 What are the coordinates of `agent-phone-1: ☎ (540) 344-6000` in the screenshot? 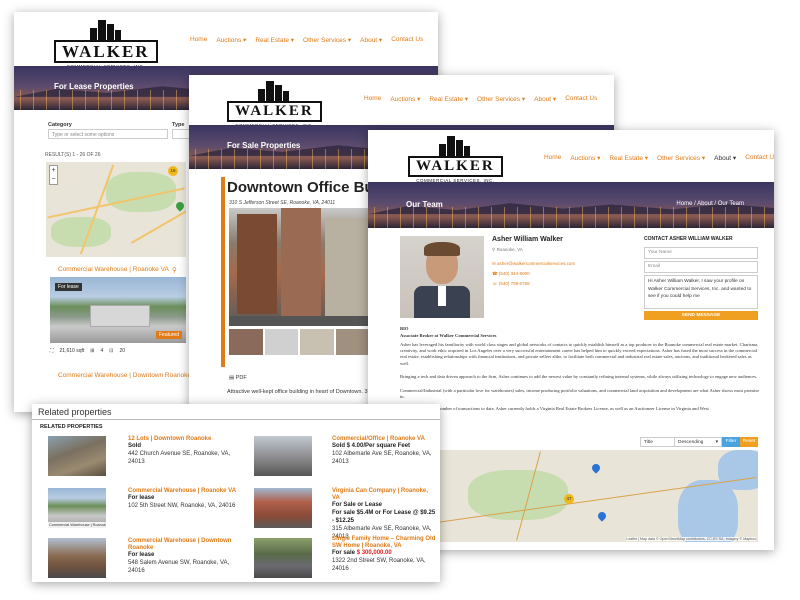 It's located at (511, 274).